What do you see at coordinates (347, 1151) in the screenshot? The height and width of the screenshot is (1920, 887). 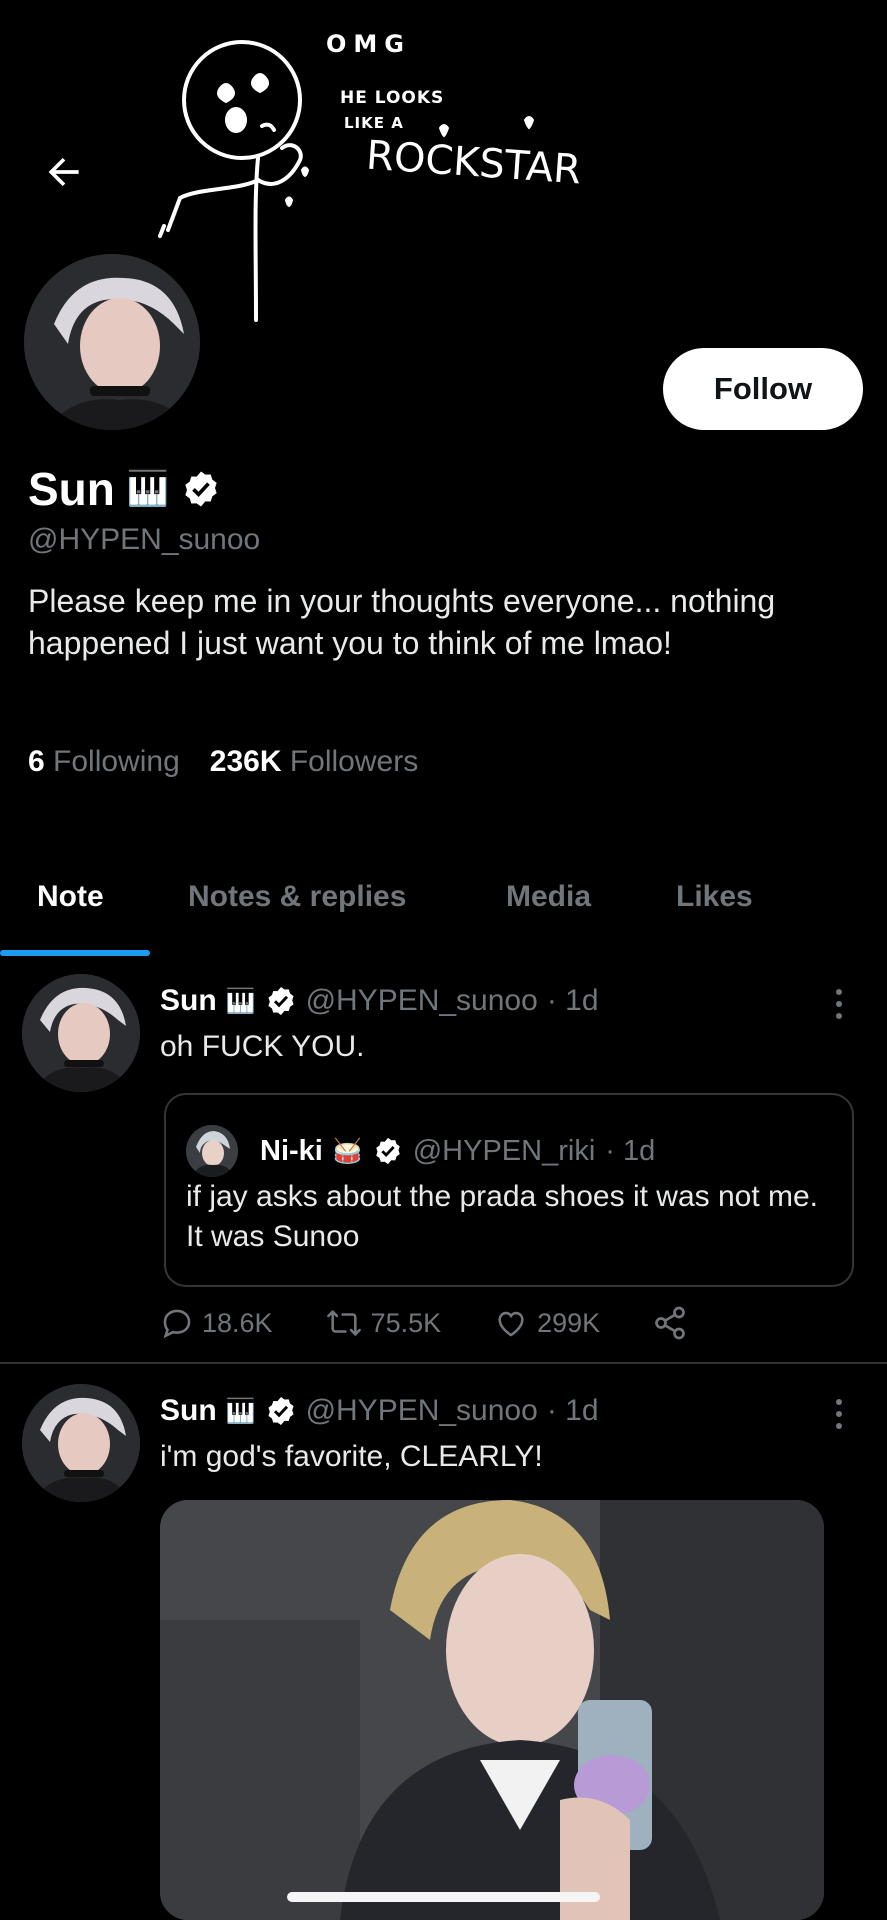 I see `drum-emoji: 🥁` at bounding box center [347, 1151].